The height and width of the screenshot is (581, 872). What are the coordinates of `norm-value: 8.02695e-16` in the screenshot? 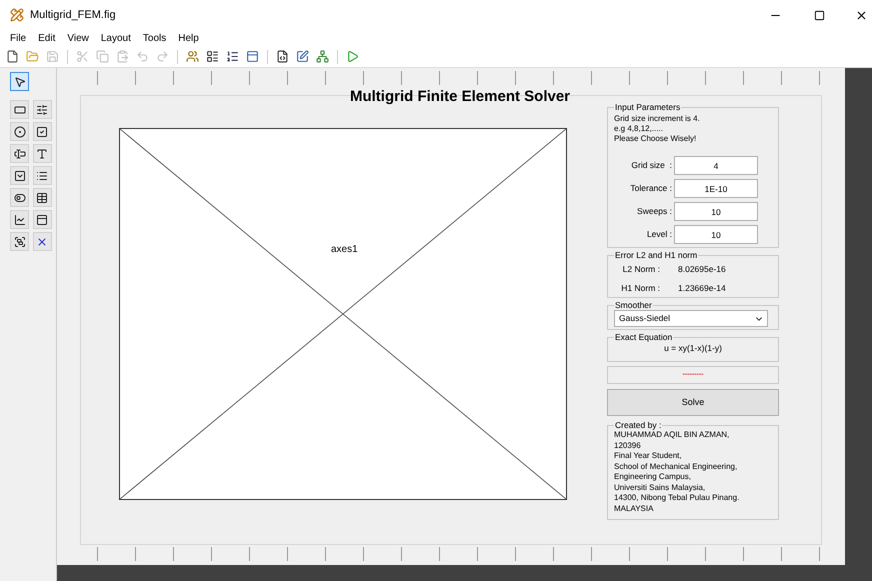 It's located at (701, 269).